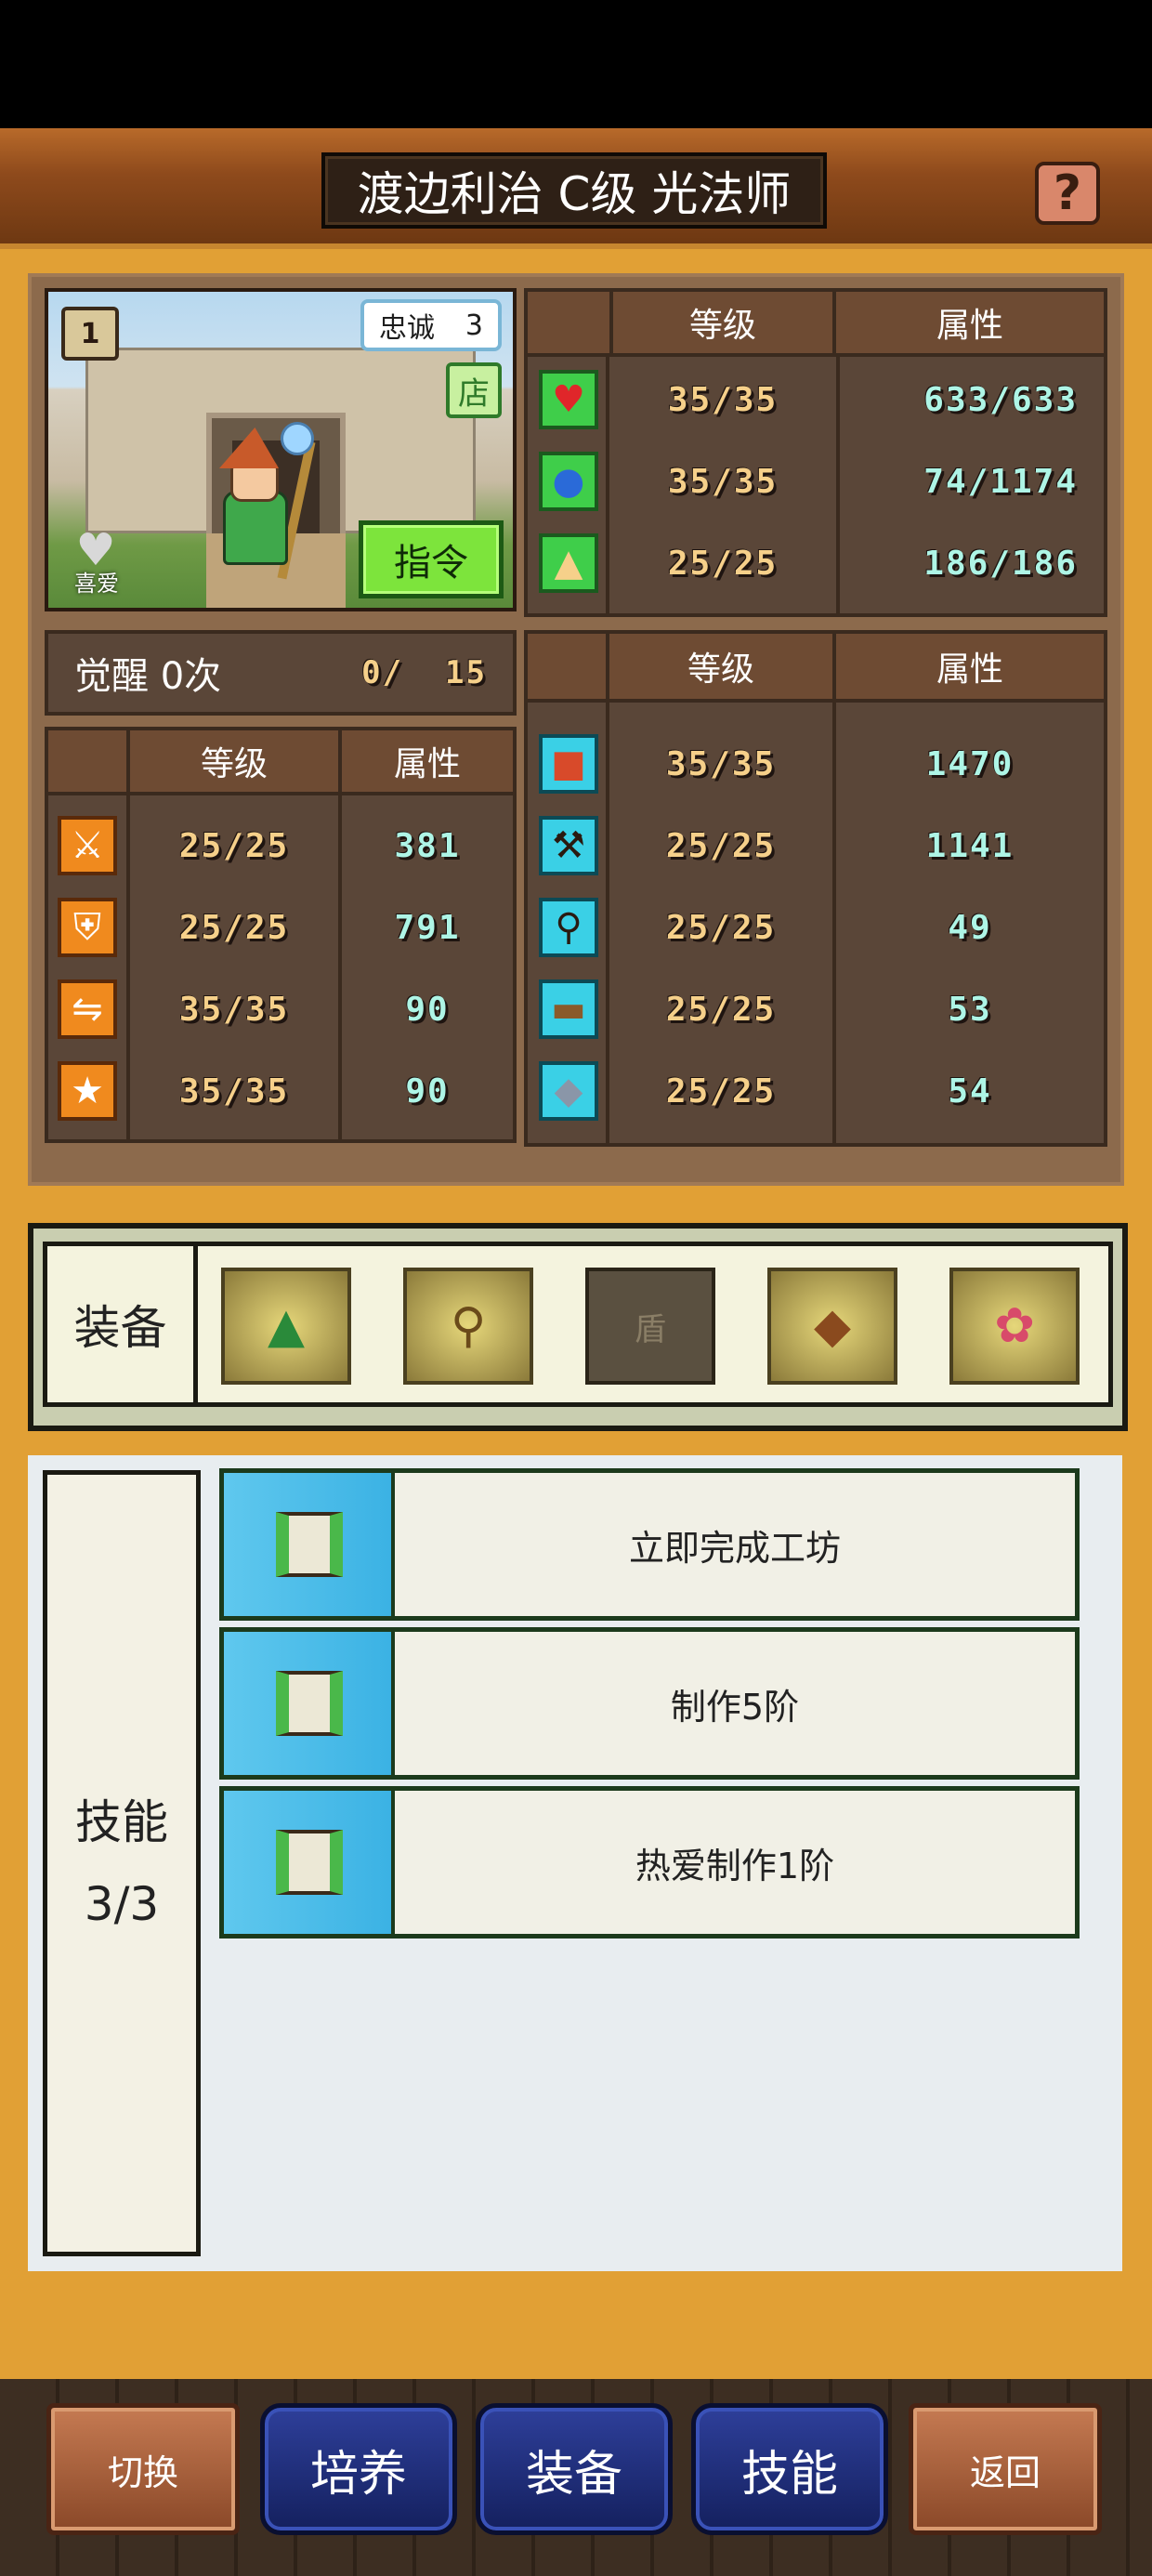 The image size is (1152, 2576). Describe the element at coordinates (568, 481) in the screenshot. I see `mana-potion-icon: ●` at that location.